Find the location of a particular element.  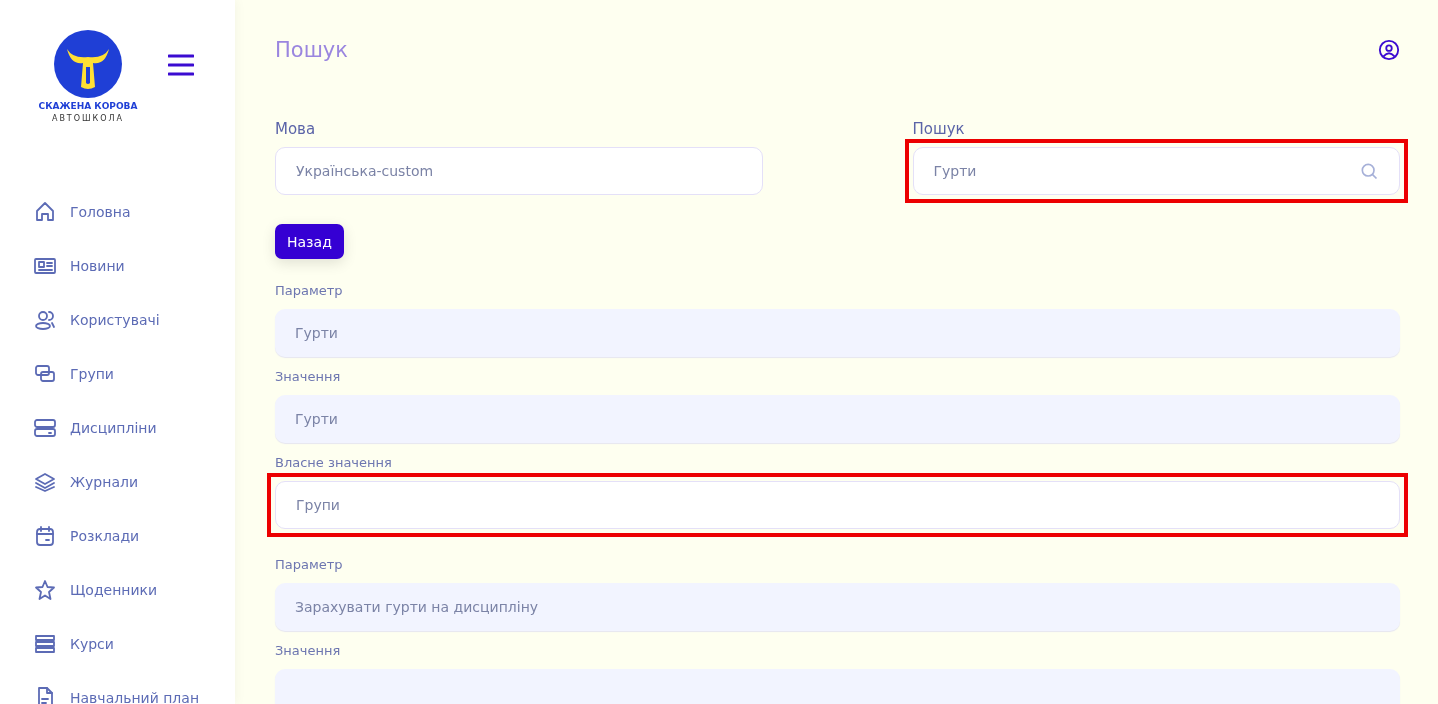

field-label: Власне значення is located at coordinates (334, 463).